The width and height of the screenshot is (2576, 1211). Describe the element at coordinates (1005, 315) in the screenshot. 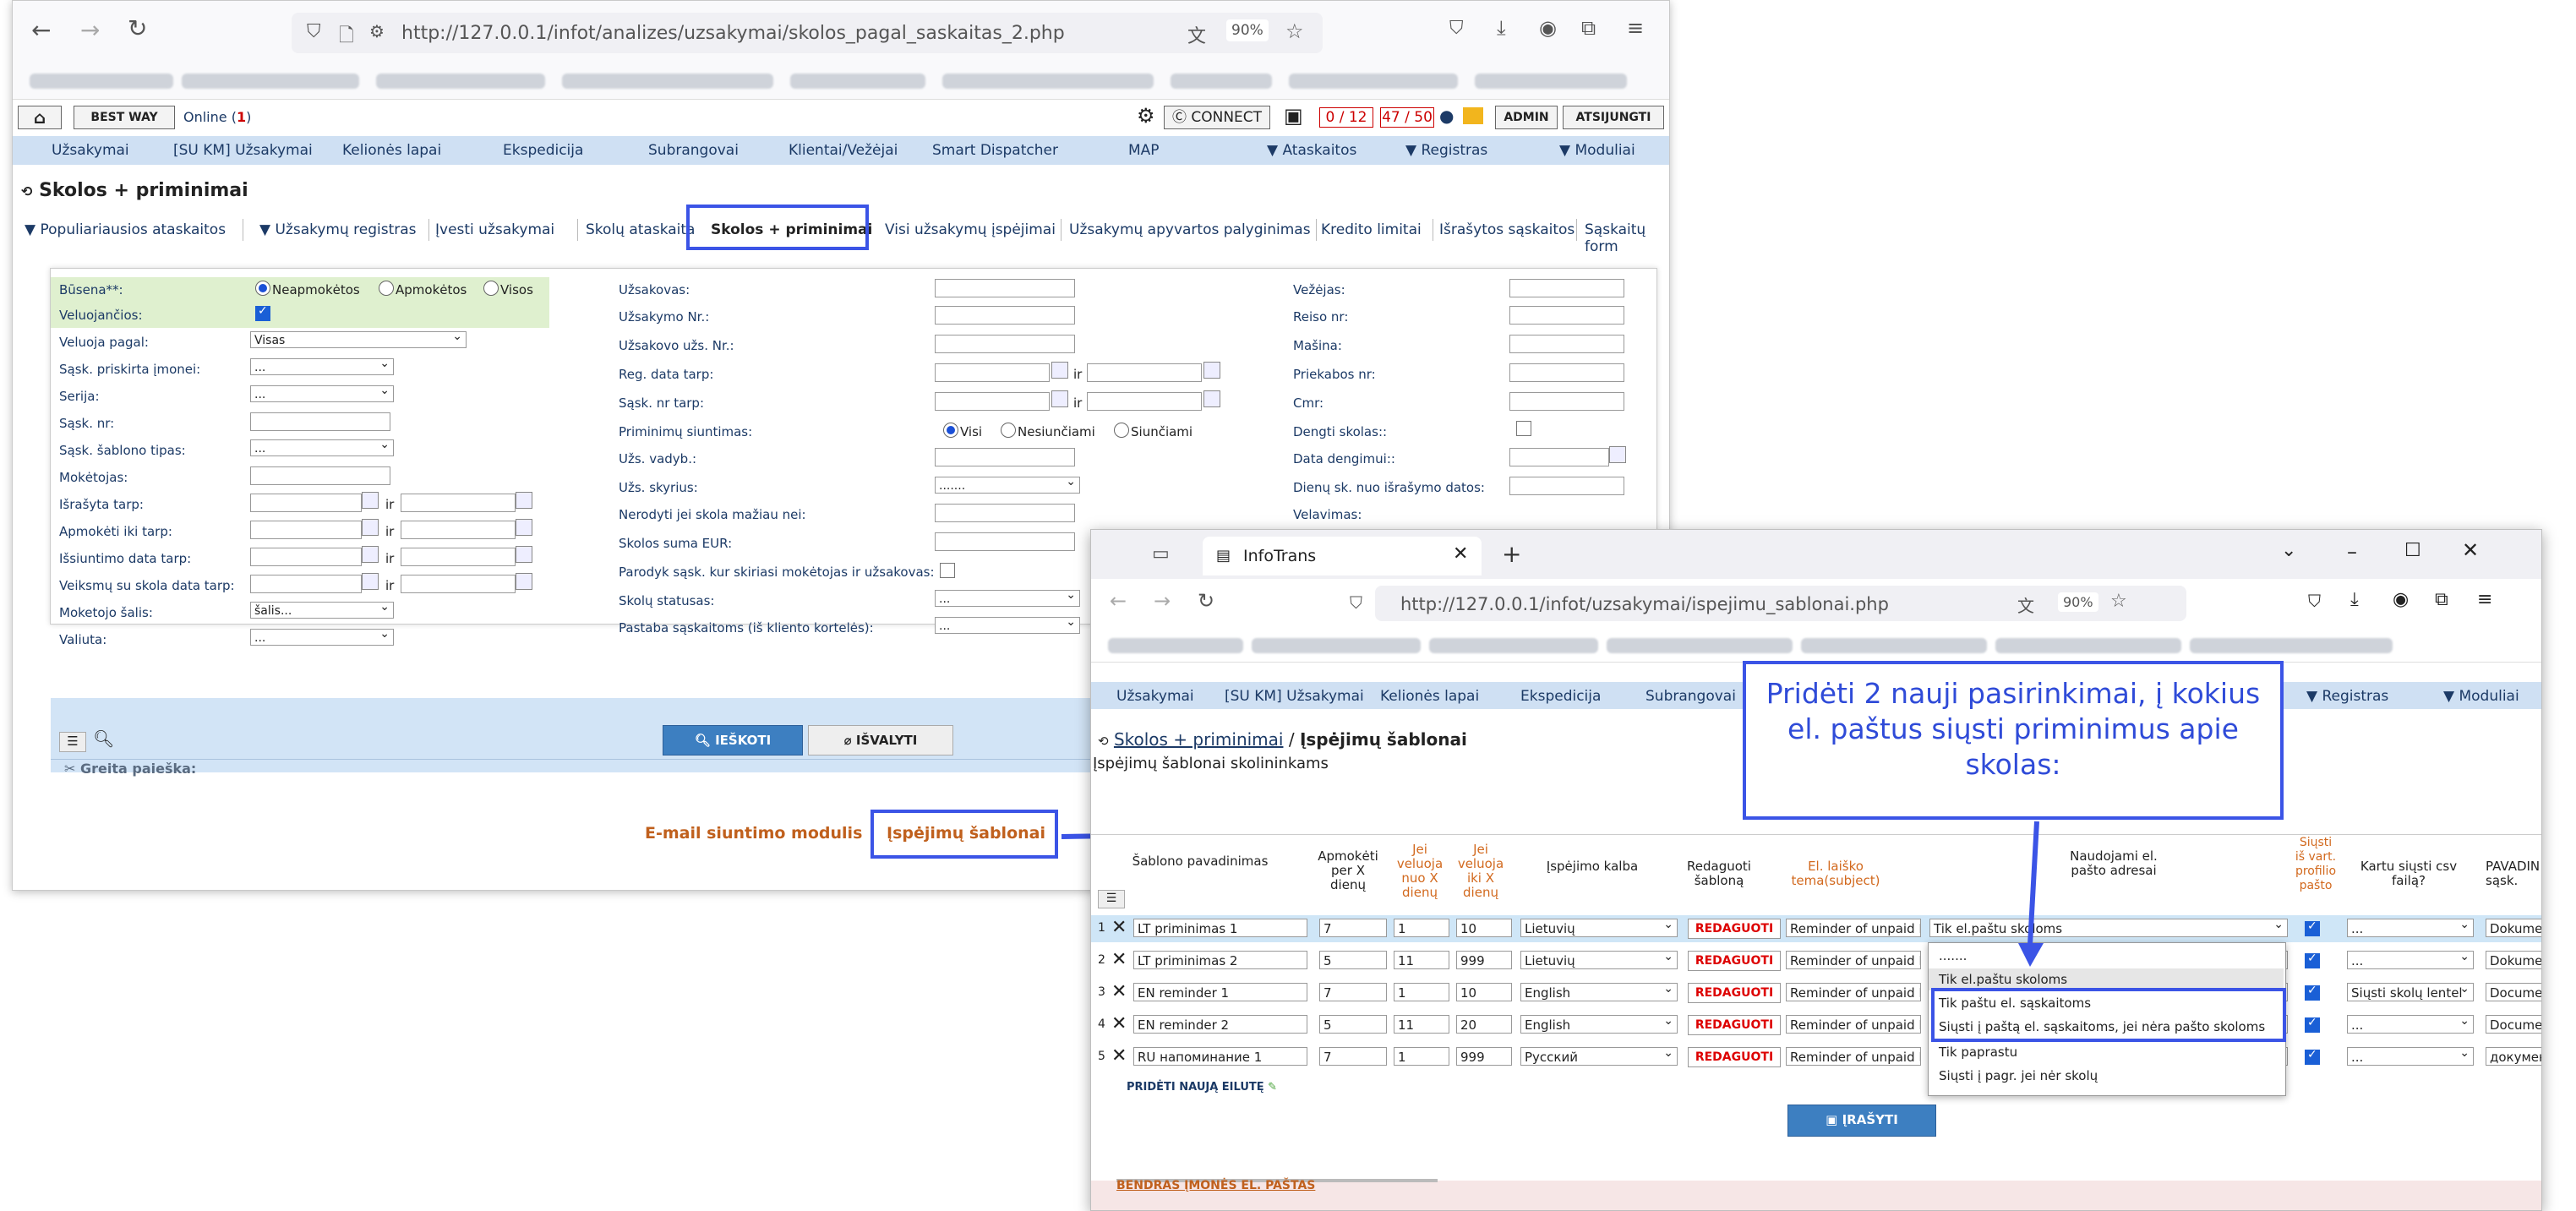

I see `order-nr-input` at that location.